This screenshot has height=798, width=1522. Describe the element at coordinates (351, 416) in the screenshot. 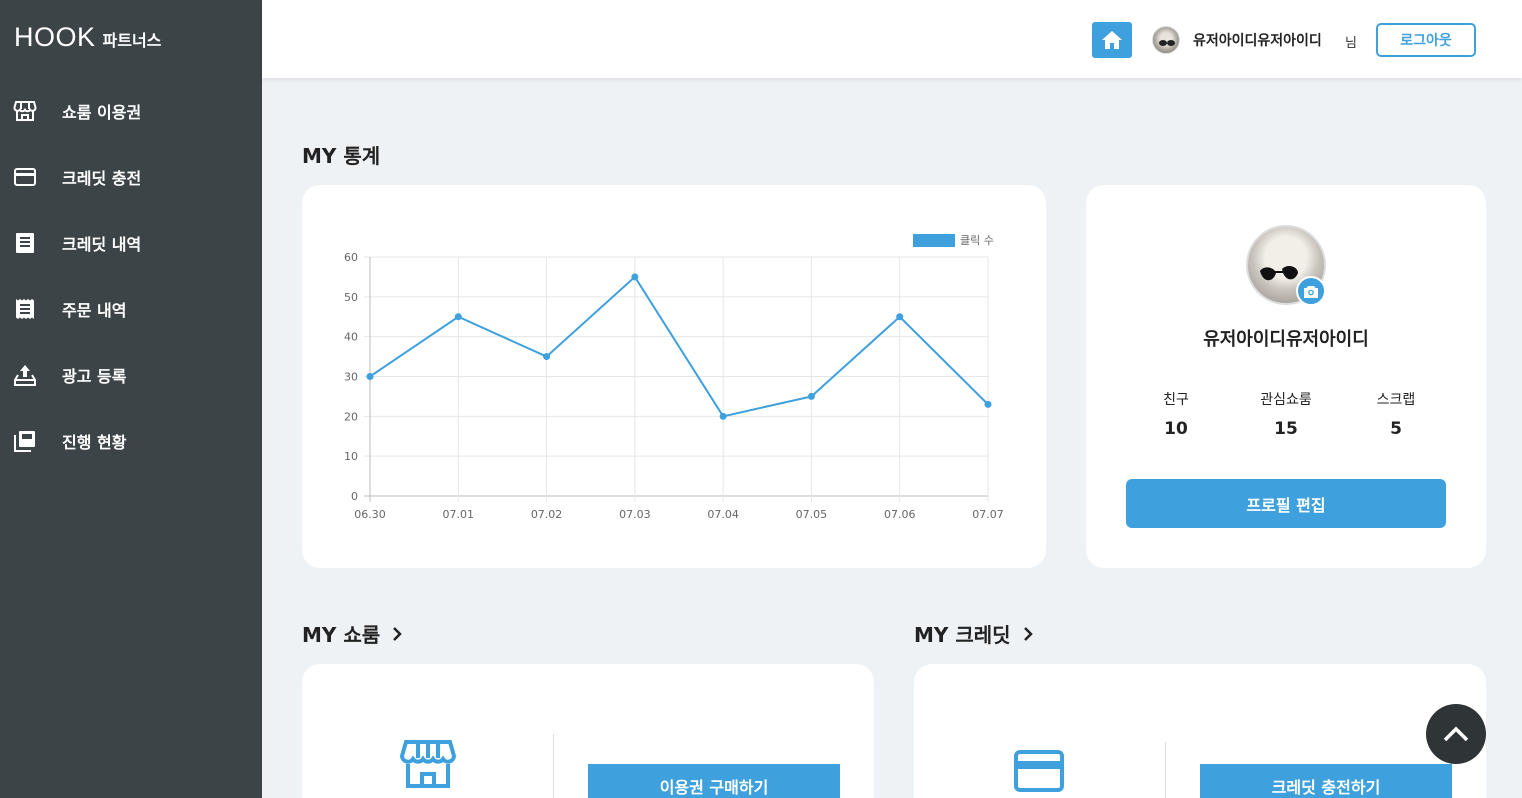

I see `y-tick-label: 20` at that location.